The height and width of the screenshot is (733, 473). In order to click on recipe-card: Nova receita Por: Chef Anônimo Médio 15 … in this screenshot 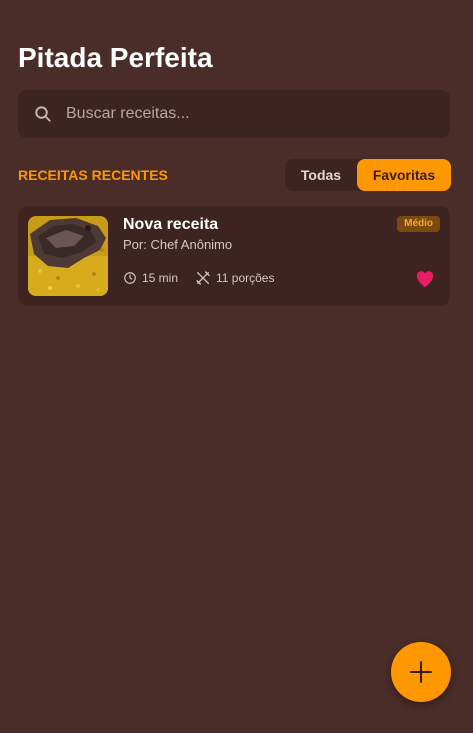, I will do `click(234, 256)`.